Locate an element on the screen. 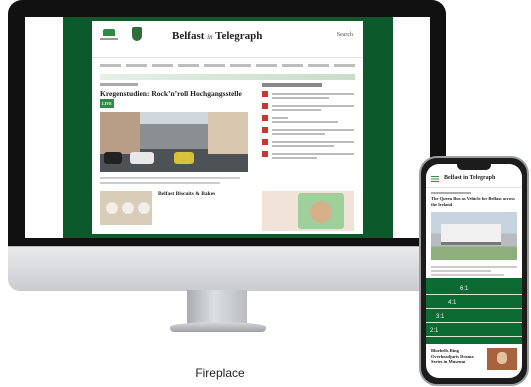 The width and height of the screenshot is (531, 387). score-label: 4:1 is located at coordinates (452, 303).